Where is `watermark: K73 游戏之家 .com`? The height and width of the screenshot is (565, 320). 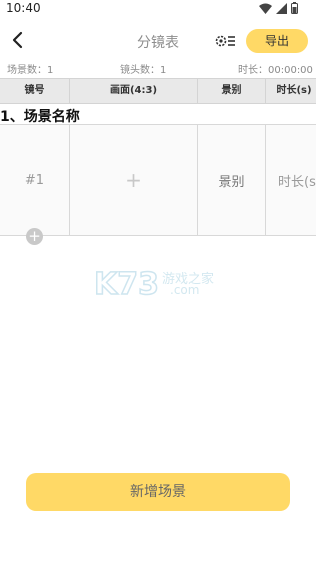 watermark: K73 游戏之家 .com is located at coordinates (163, 284).